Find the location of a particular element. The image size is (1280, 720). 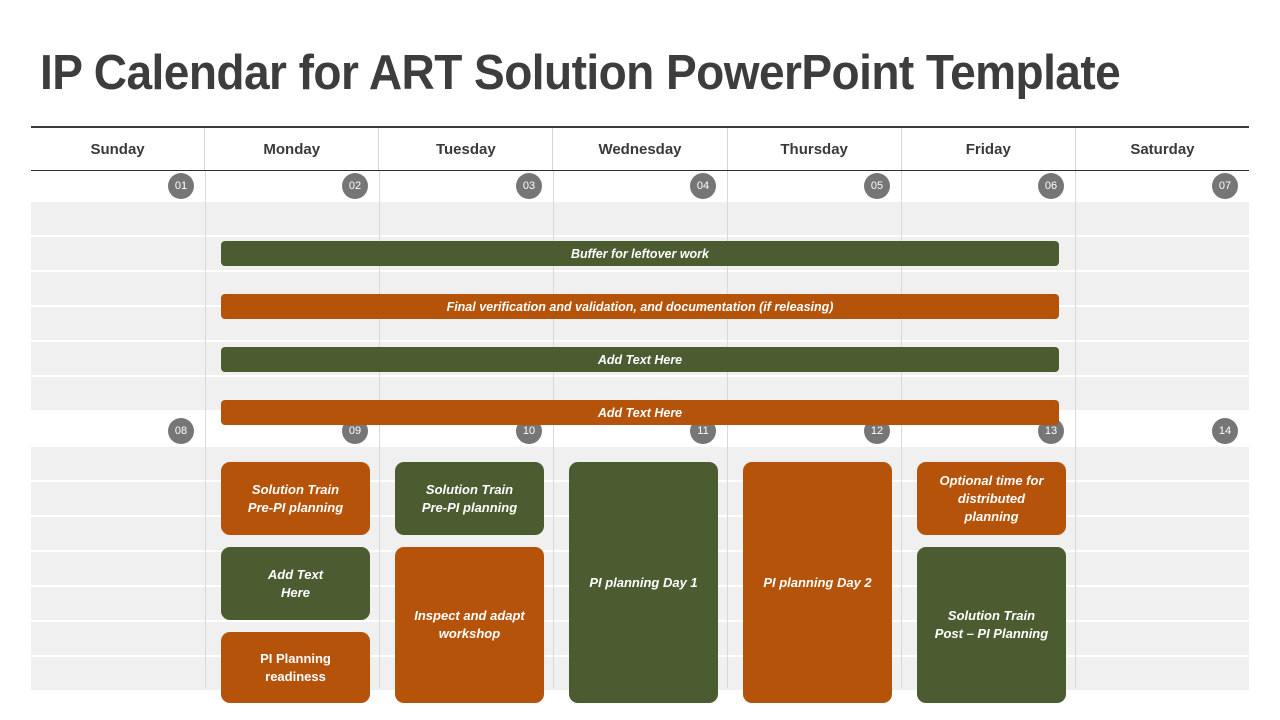

date-badge-04: 04 is located at coordinates (703, 186).